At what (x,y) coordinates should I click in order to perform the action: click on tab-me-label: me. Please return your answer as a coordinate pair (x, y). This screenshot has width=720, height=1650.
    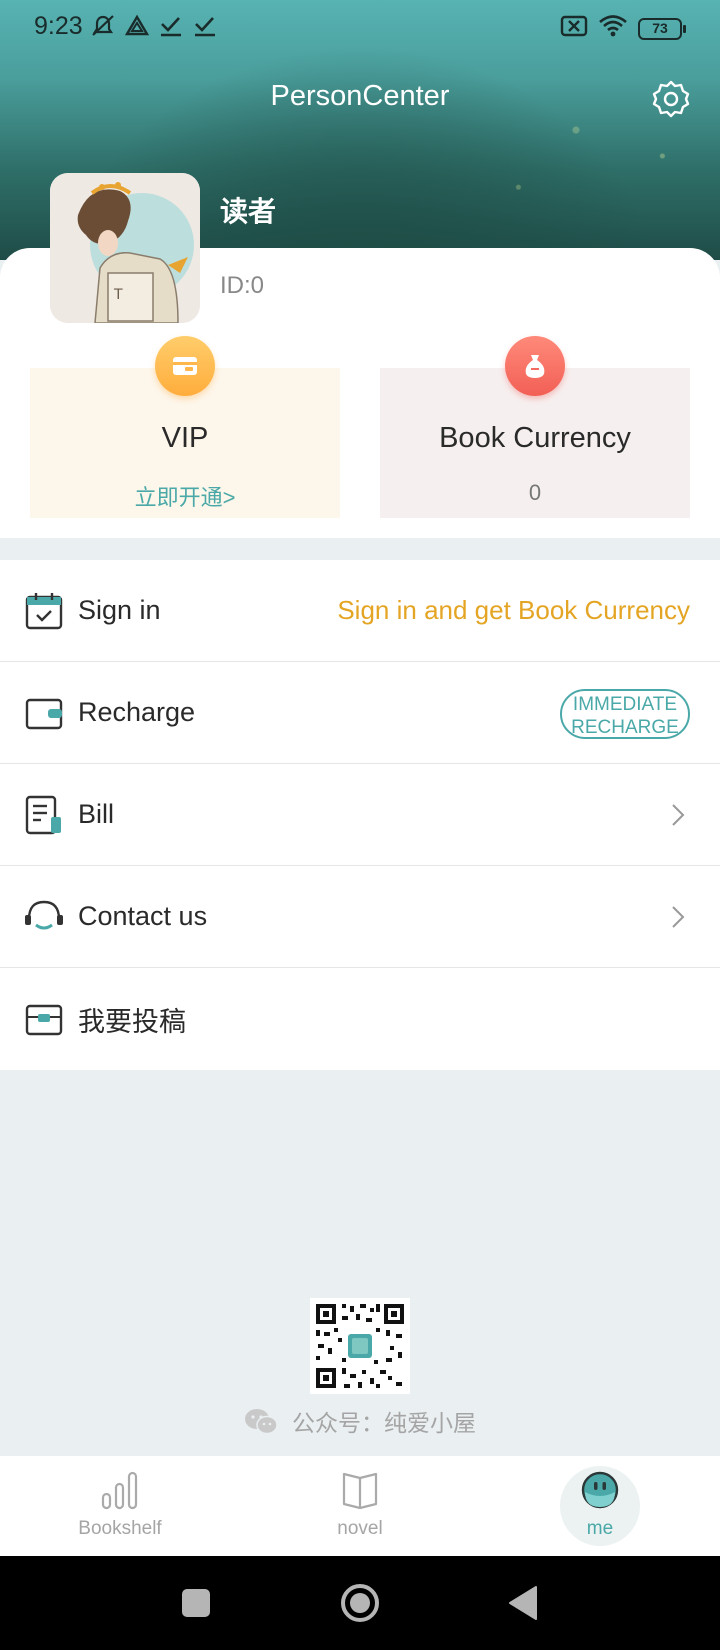
    Looking at the image, I should click on (600, 1528).